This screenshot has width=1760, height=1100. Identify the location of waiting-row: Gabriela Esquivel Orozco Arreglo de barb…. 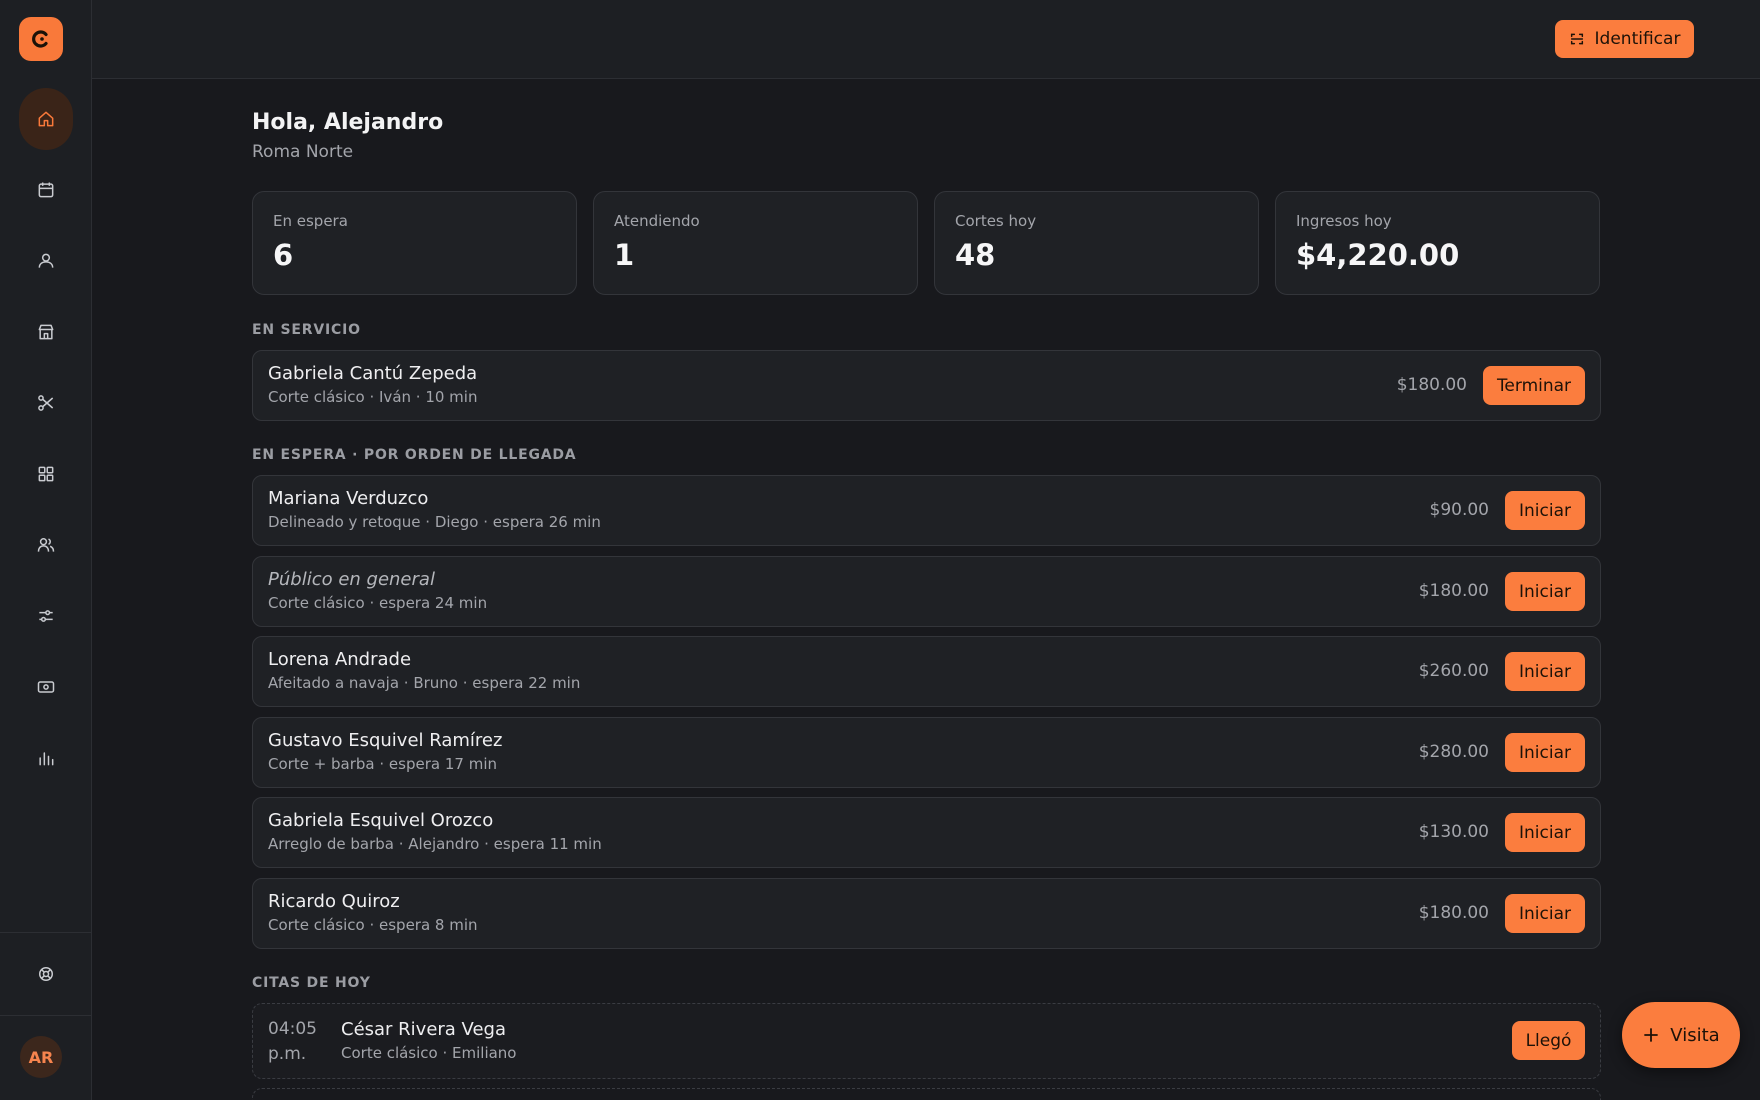
(926, 832).